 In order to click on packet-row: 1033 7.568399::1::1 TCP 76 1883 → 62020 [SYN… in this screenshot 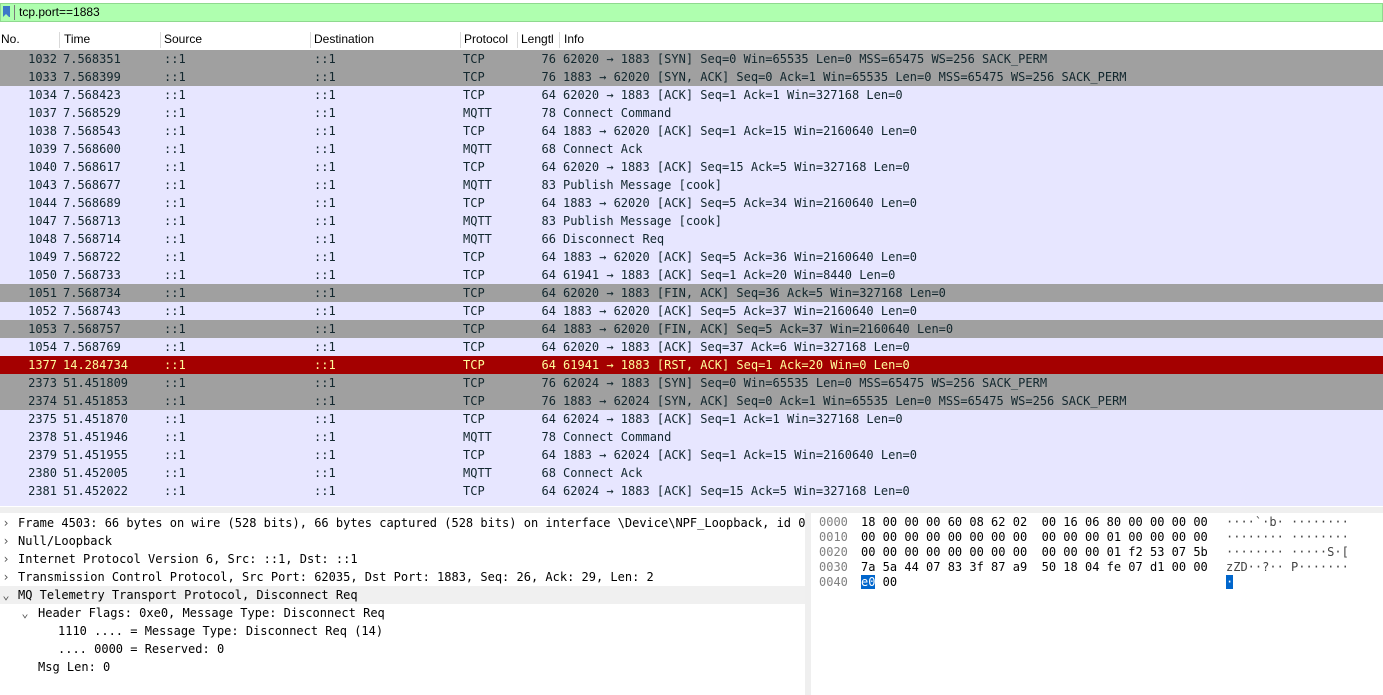, I will do `click(691, 77)`.